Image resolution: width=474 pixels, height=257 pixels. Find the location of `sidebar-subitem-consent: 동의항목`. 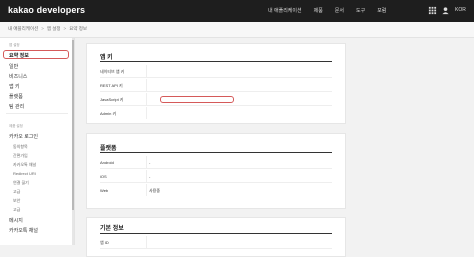

sidebar-subitem-consent: 동의항목 is located at coordinates (20, 147).